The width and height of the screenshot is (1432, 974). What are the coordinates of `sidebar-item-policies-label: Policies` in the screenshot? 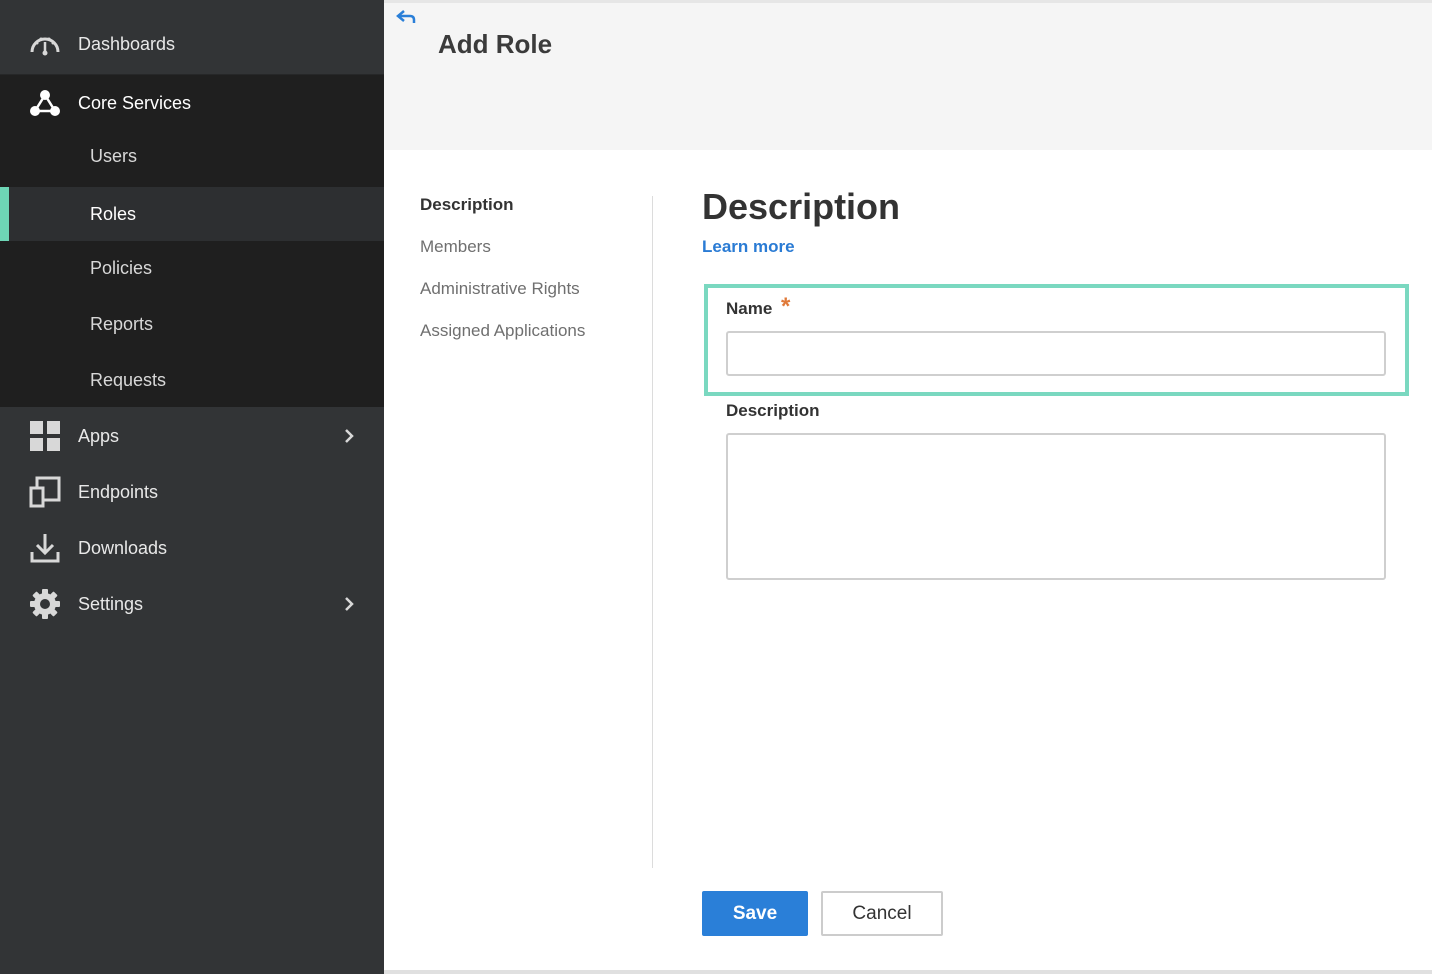 It's located at (121, 267).